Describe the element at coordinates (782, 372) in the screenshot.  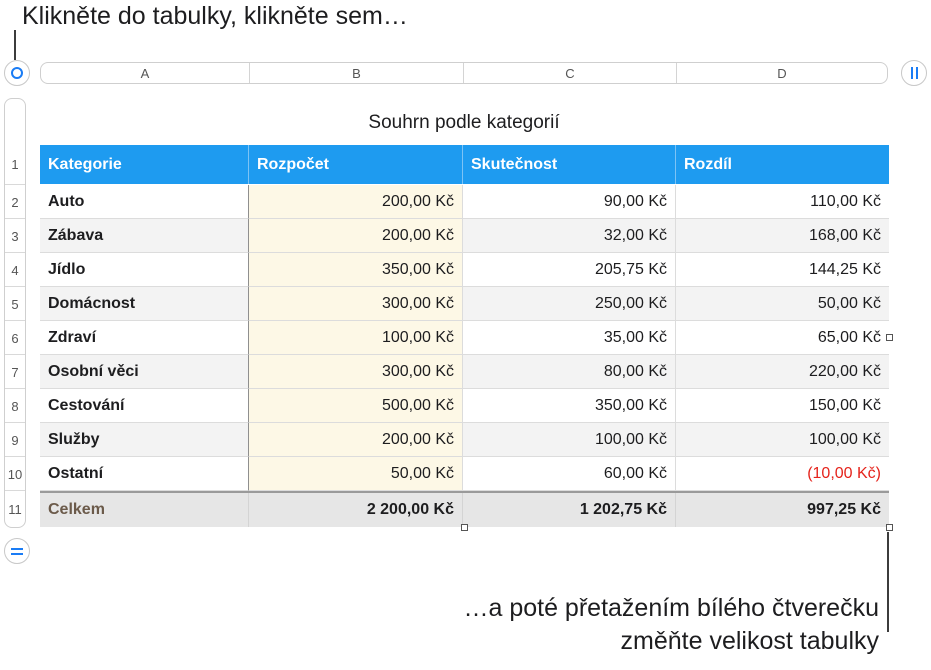
I see `difference-cell: 220,00 Kč` at that location.